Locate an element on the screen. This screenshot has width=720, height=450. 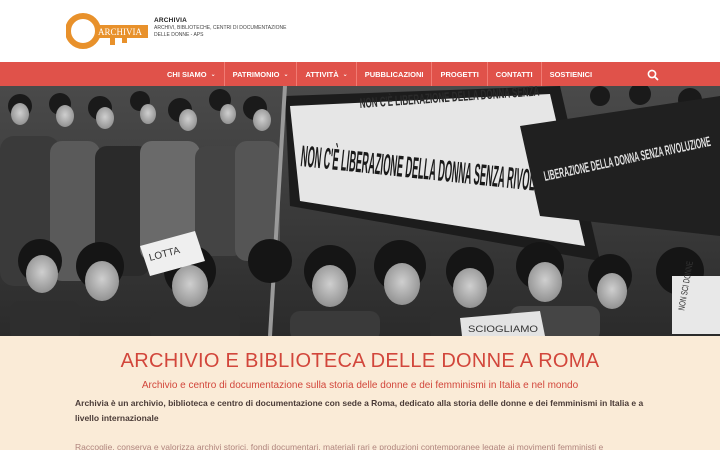
search-icon is located at coordinates (653, 75).